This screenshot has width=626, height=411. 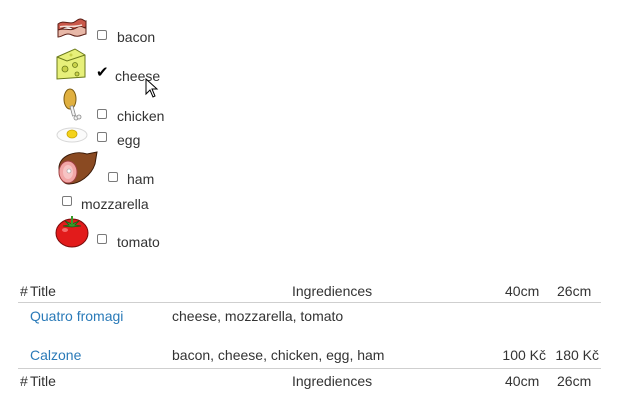 I want to click on ham-checkbox, so click(x=113, y=177).